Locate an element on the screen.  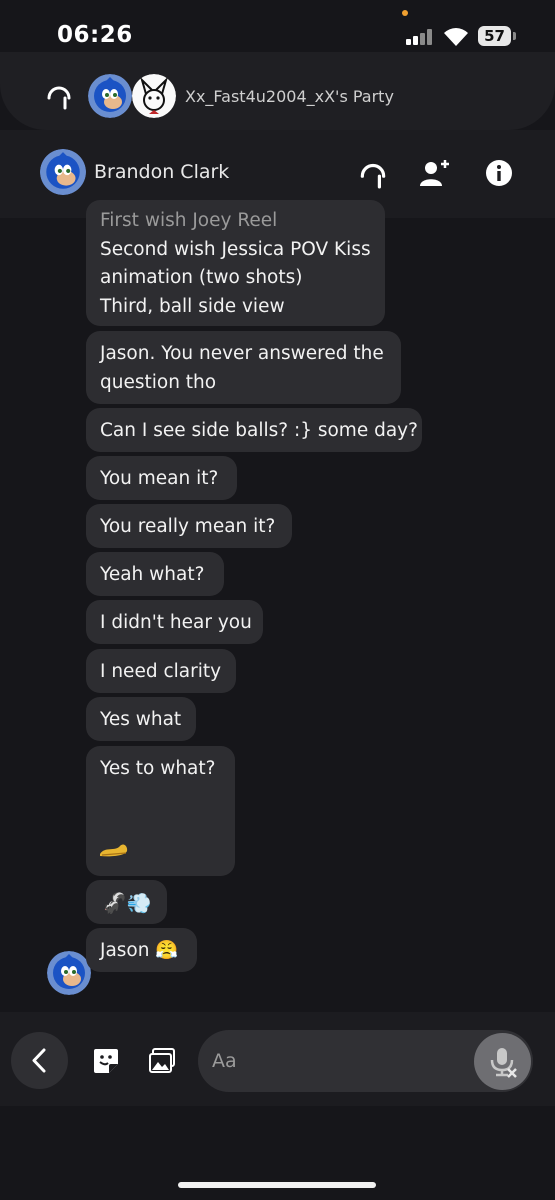
message-bubble: 🦨💨 is located at coordinates (126, 902).